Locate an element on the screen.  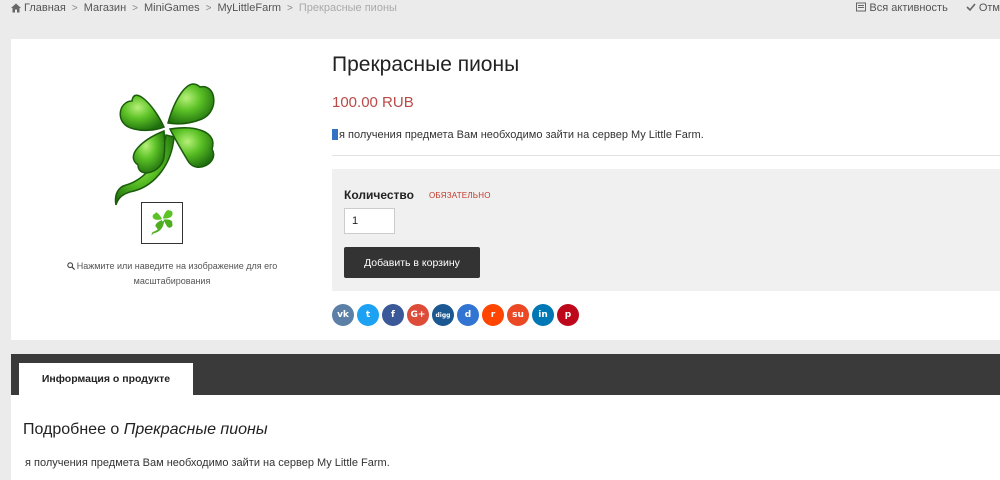
all-activity-link: Вся активность is located at coordinates (902, 8).